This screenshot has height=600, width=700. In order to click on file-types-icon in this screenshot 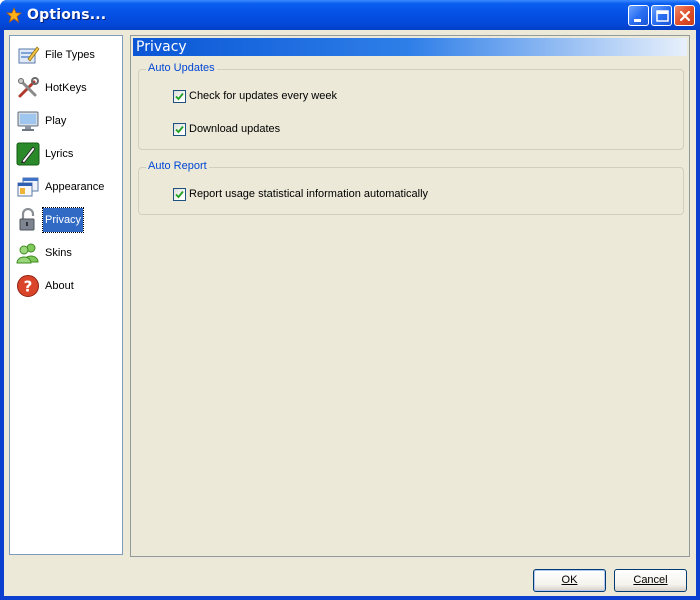, I will do `click(29, 55)`.